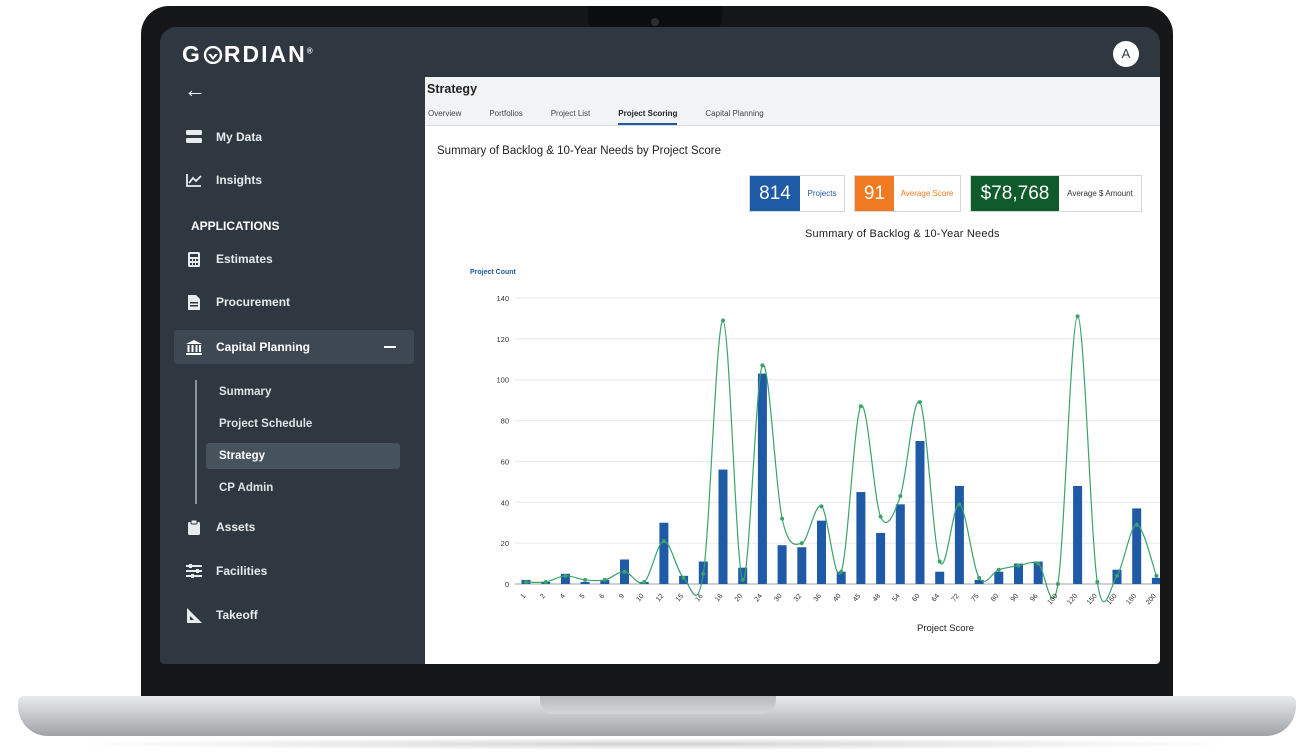 Image resolution: width=1302 pixels, height=755 pixels. What do you see at coordinates (294, 615) in the screenshot?
I see `sidebar-item-takeoff: Takeoff` at bounding box center [294, 615].